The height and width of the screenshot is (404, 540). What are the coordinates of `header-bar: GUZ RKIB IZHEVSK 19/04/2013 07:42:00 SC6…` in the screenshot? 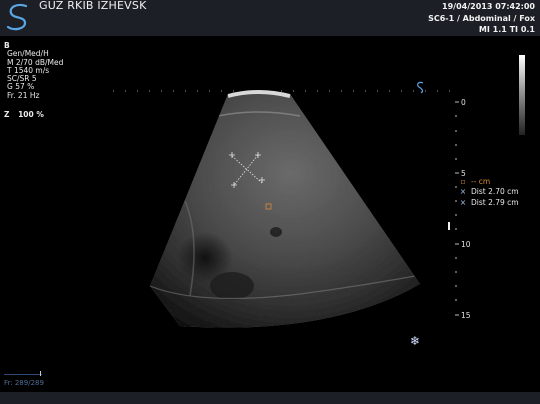 It's located at (270, 18).